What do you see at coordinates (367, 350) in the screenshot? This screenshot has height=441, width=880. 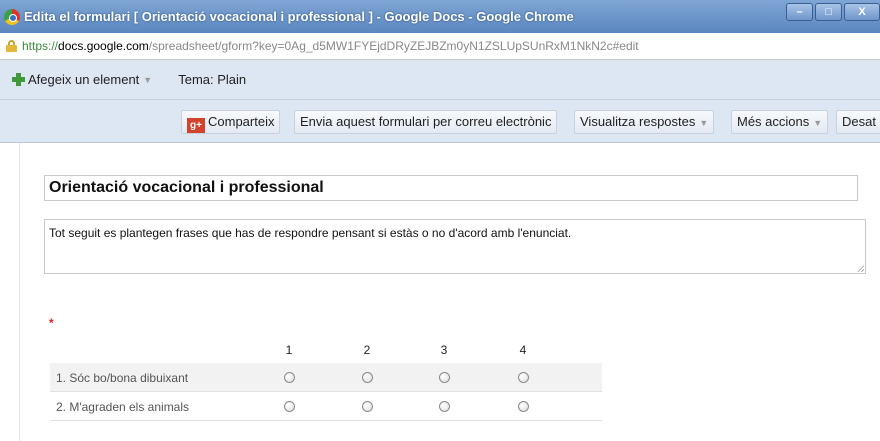 I see `column-header: 2` at bounding box center [367, 350].